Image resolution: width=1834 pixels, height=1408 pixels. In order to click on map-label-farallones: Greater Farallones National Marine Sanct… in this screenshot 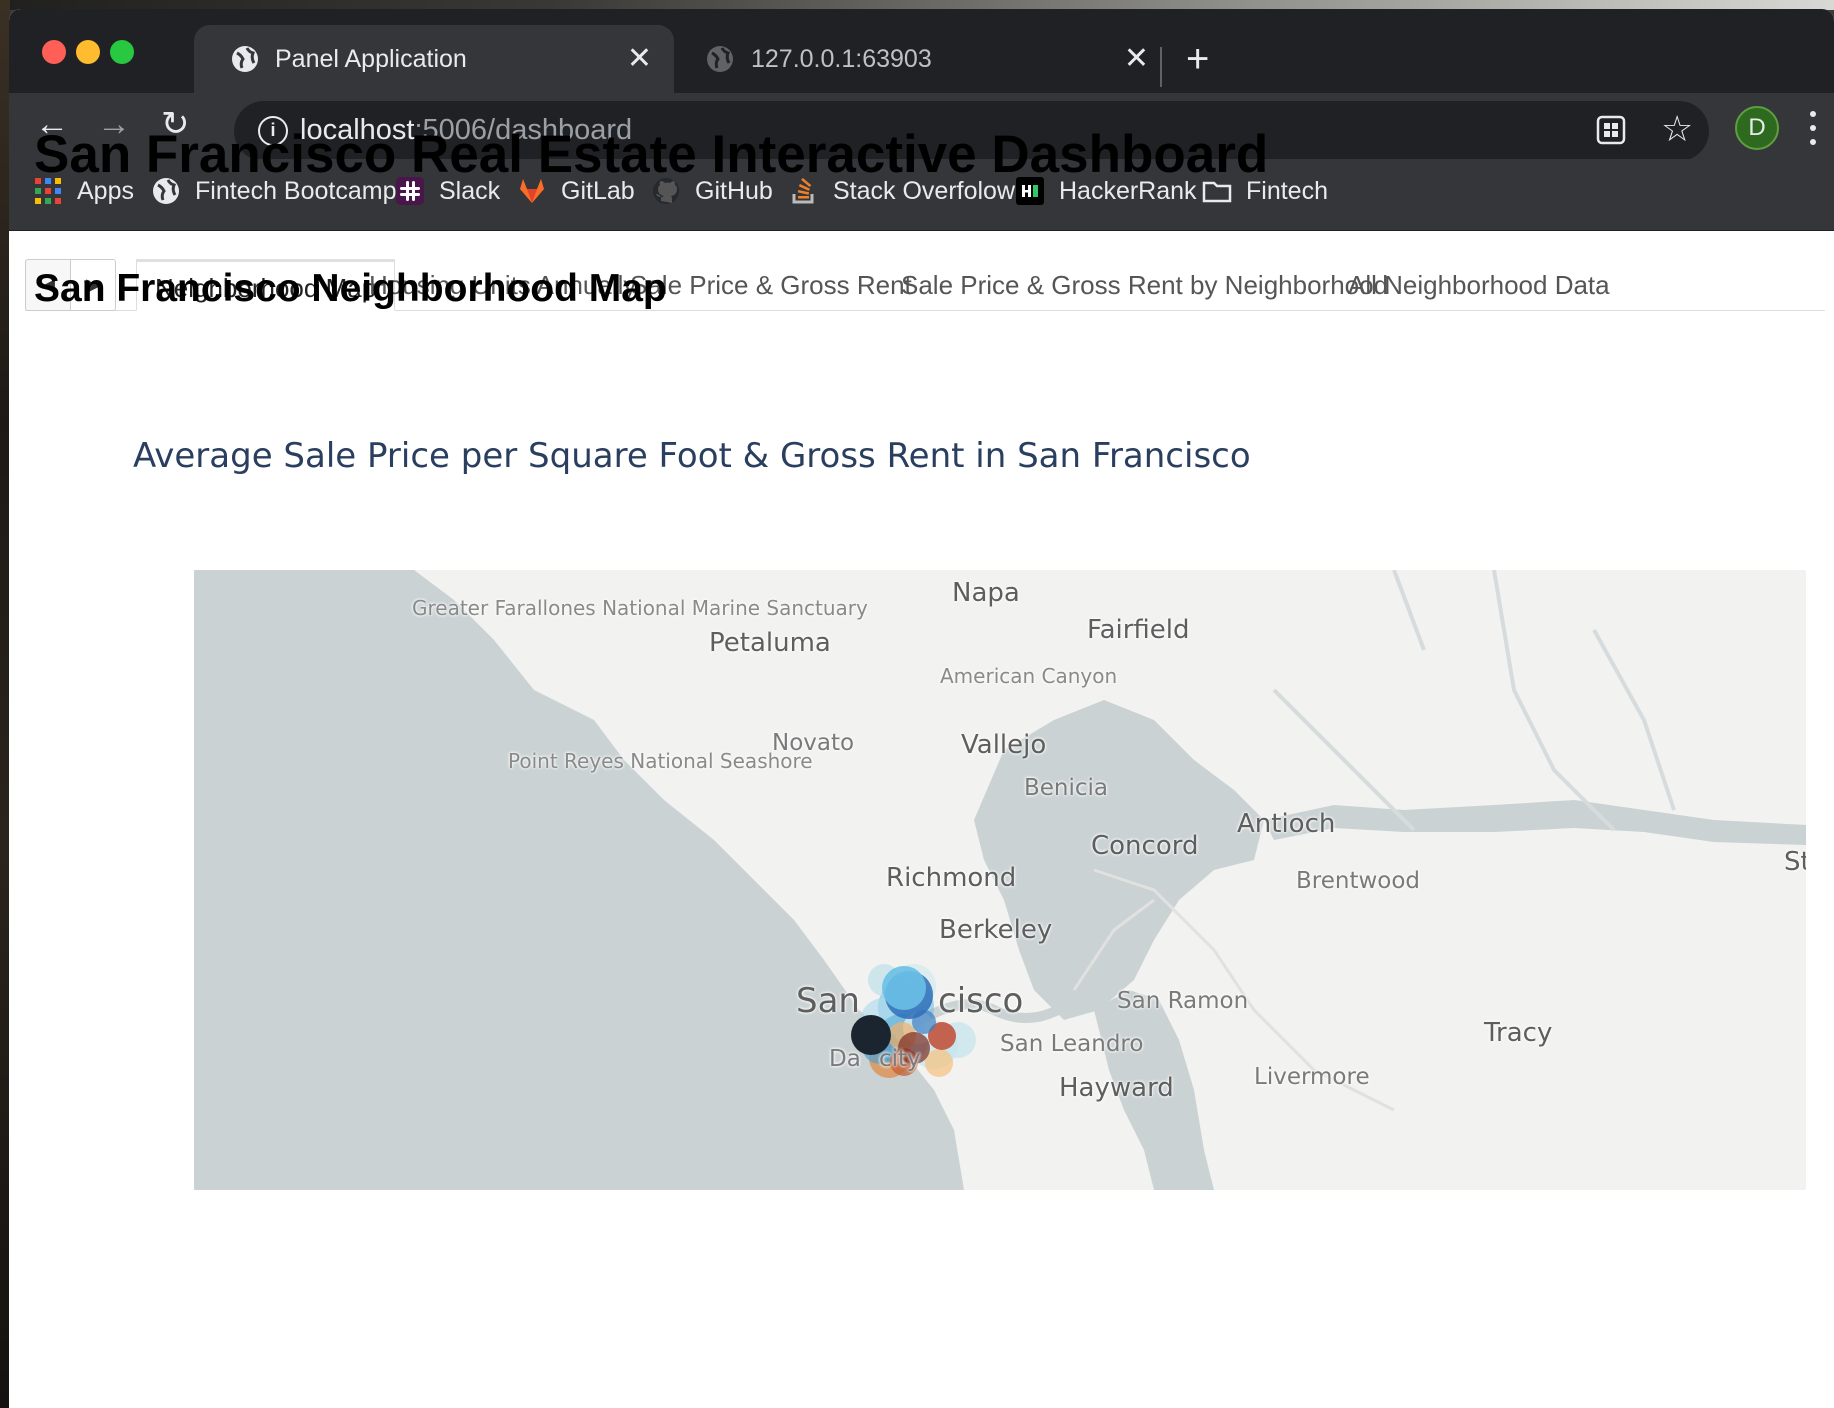, I will do `click(640, 608)`.